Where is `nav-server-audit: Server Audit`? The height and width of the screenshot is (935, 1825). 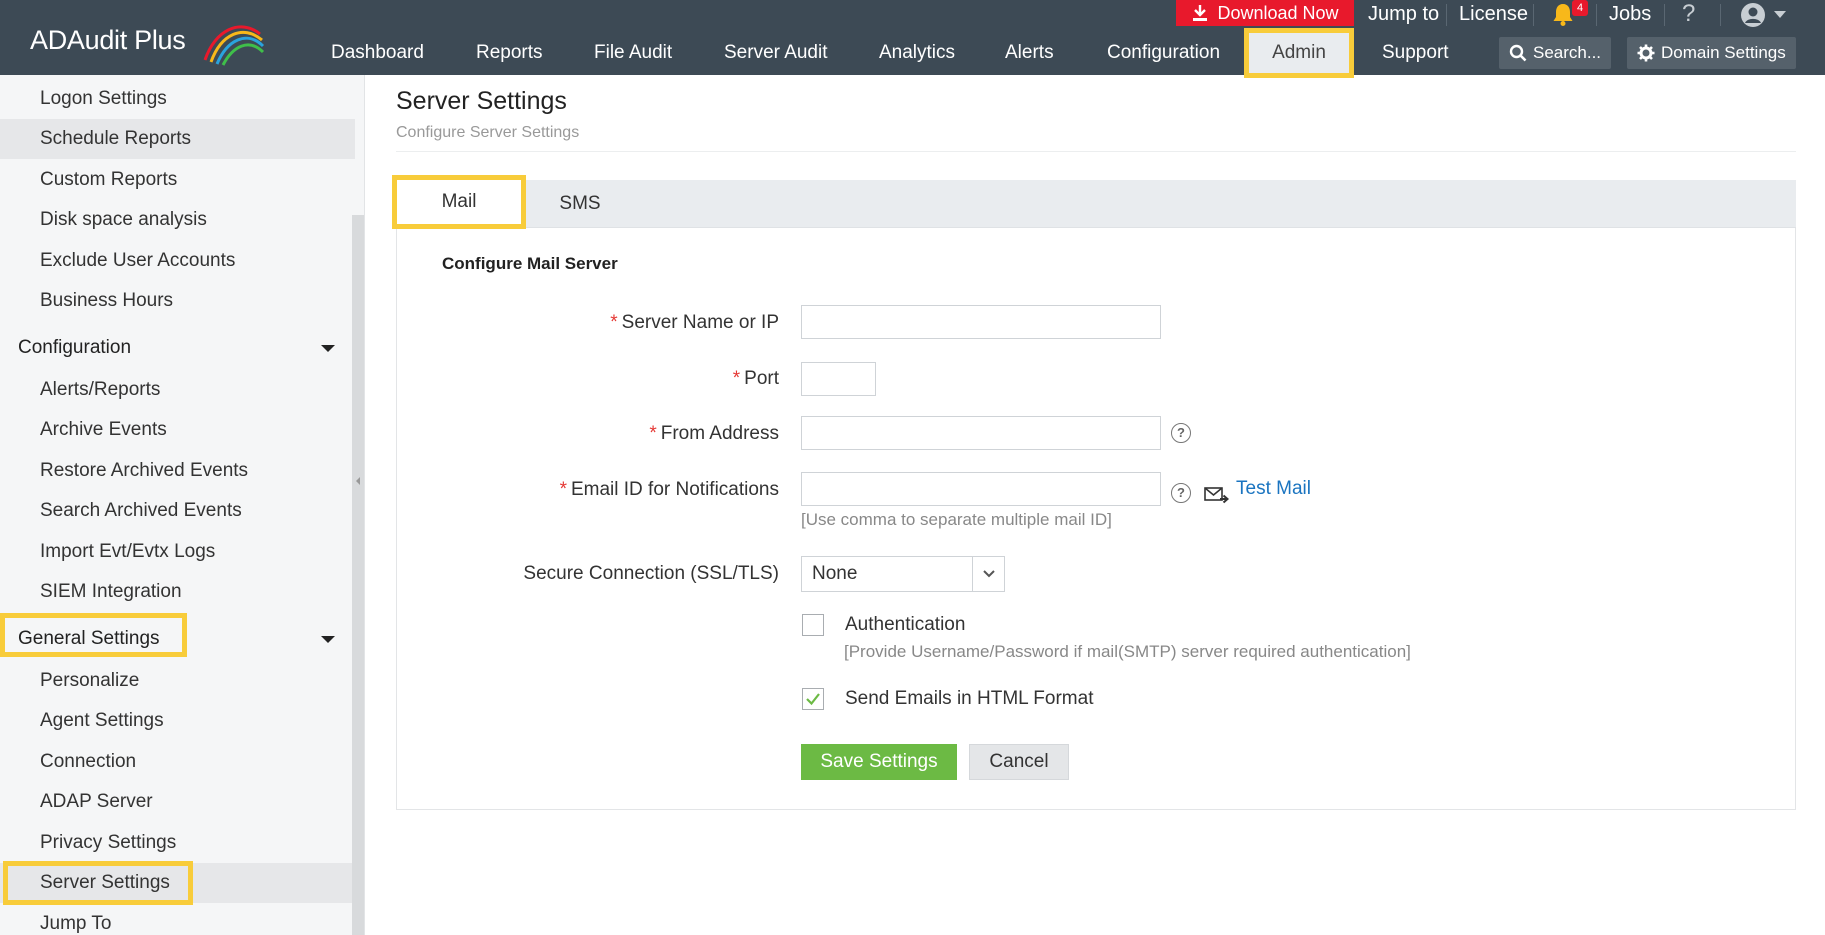 nav-server-audit: Server Audit is located at coordinates (776, 53).